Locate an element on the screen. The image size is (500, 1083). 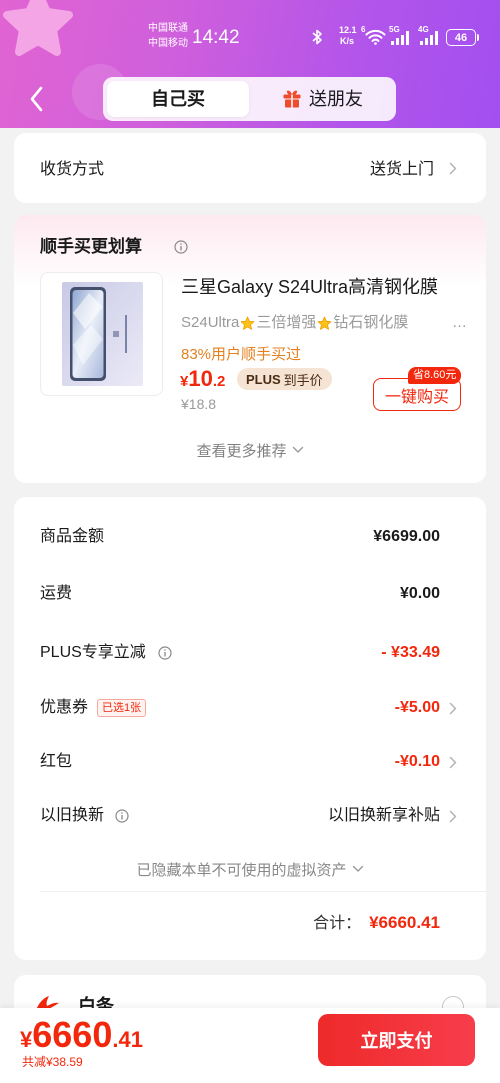
summary-row-coupon: 优惠券 已选1张 -¥5.00 is located at coordinates (250, 708).